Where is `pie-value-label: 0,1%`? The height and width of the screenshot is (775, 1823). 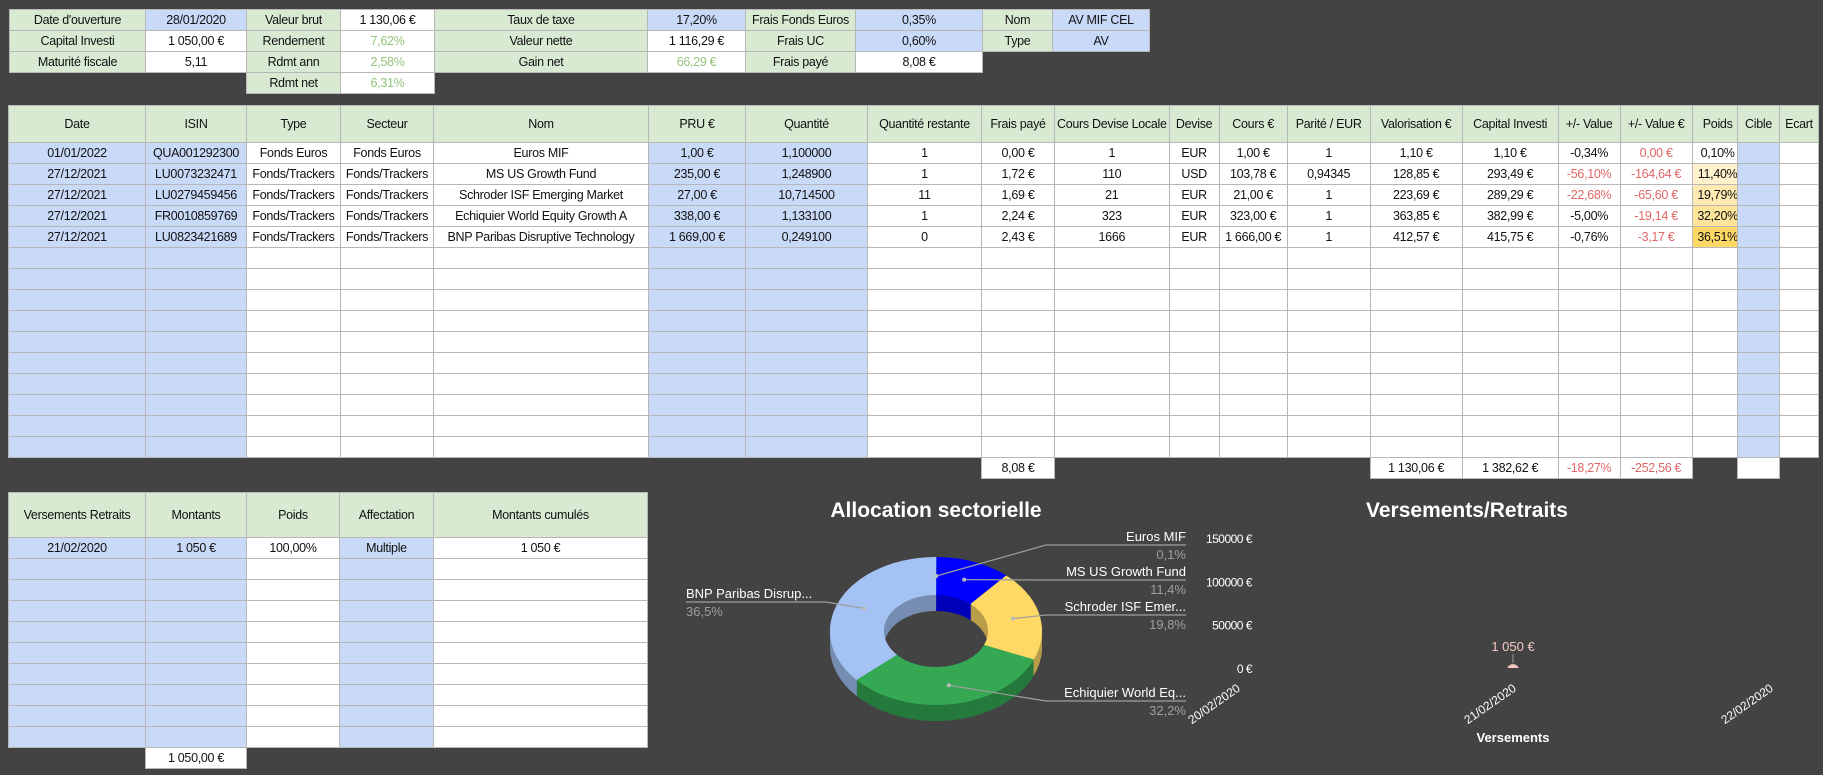 pie-value-label: 0,1% is located at coordinates (1171, 554).